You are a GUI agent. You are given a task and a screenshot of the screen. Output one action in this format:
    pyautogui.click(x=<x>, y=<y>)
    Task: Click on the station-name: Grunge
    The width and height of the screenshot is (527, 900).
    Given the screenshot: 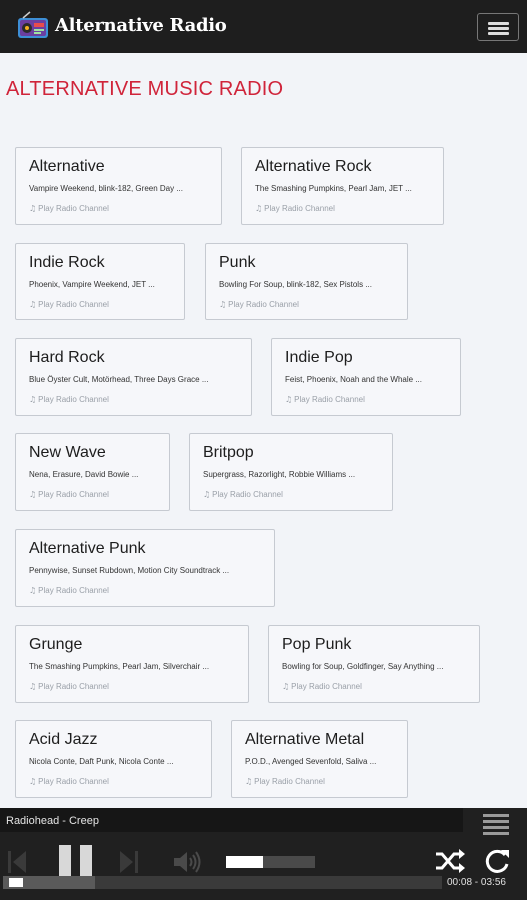 What is the action you would take?
    pyautogui.click(x=56, y=644)
    